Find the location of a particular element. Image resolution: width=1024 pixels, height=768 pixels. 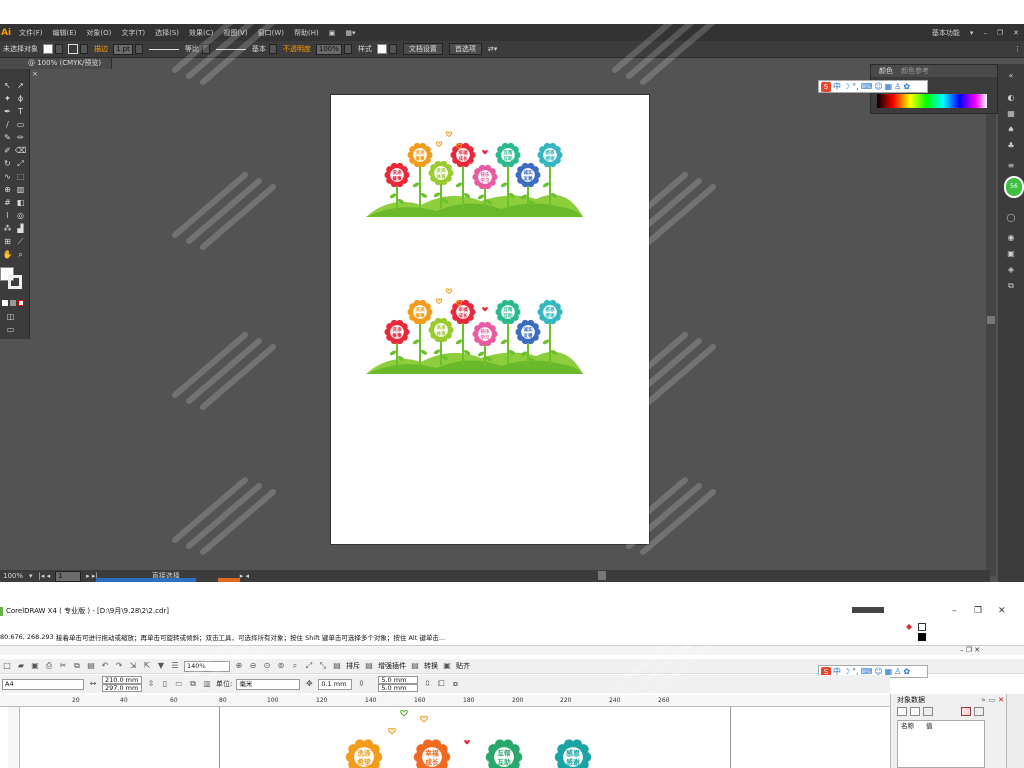

arrange-icon: ⇄▾ is located at coordinates (492, 49).